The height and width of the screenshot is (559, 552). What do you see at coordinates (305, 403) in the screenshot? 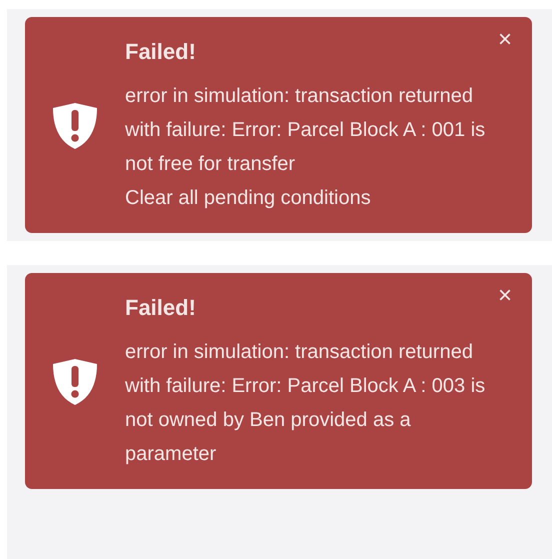
I see `alert-message: error in simulation: transaction returned with failure: Error: Parcel Block A : 003 is not owned by Ben provided as a parameter` at bounding box center [305, 403].